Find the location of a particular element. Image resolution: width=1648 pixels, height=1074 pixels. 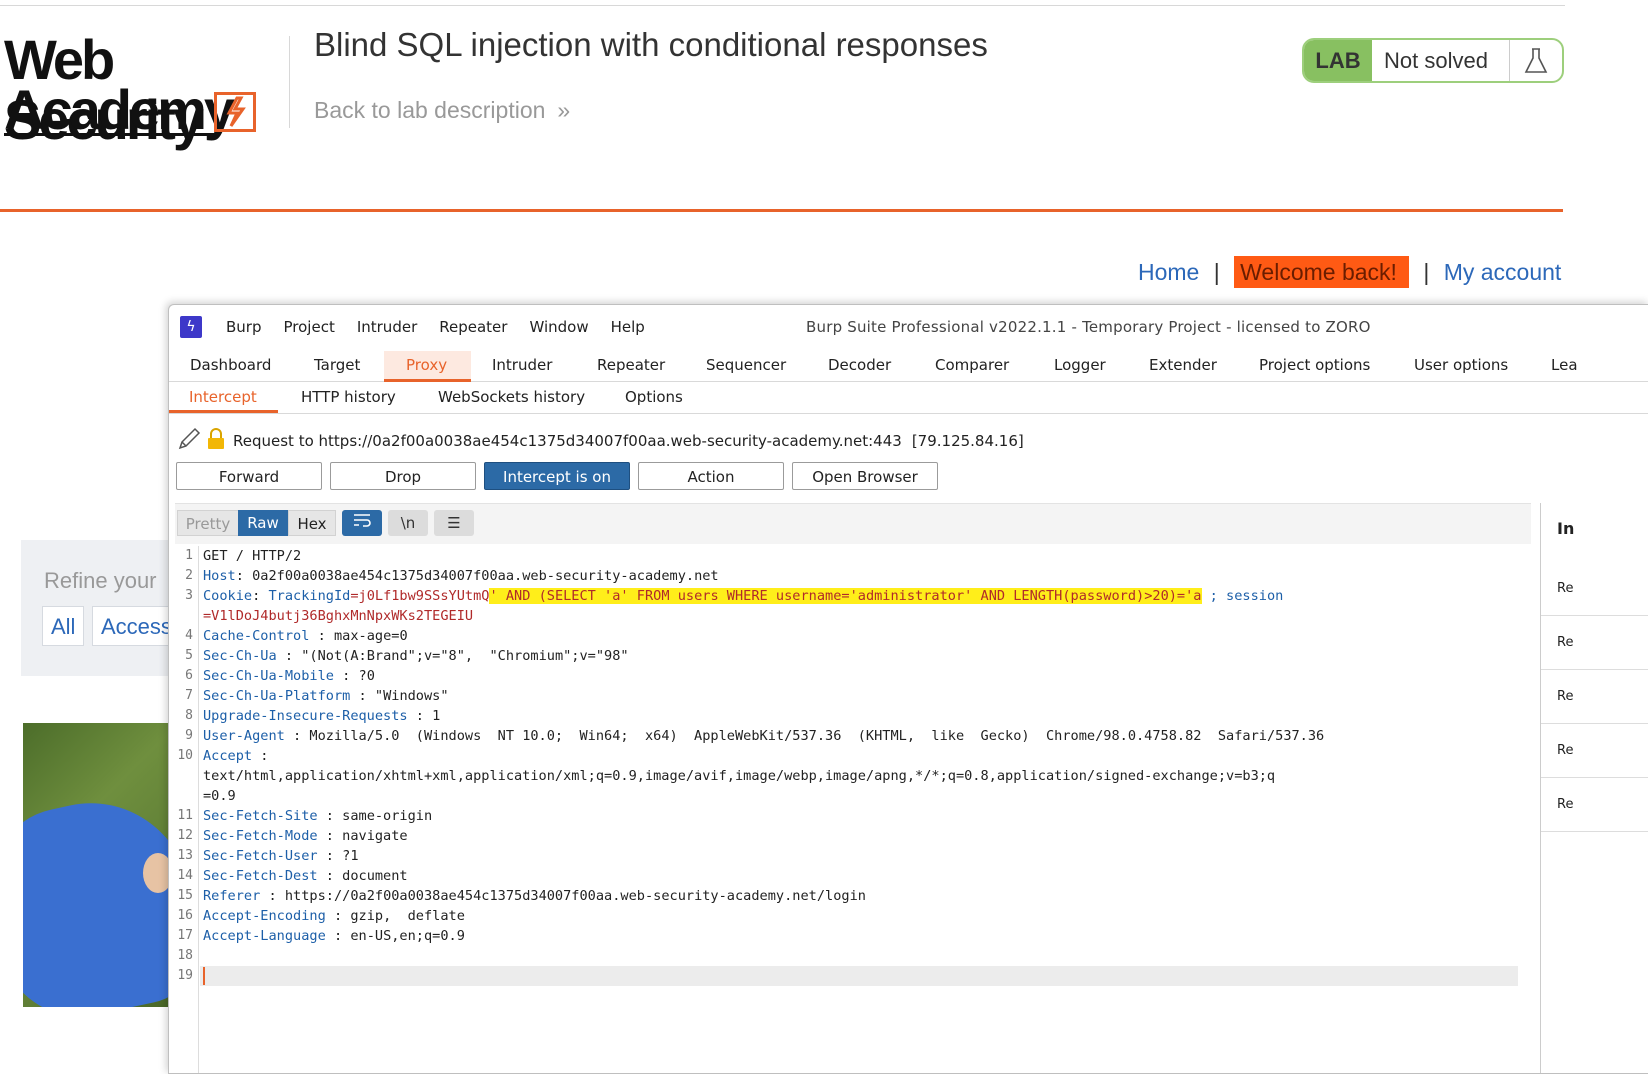

refine-search-panel: Refine your All Access is located at coordinates (106, 608).